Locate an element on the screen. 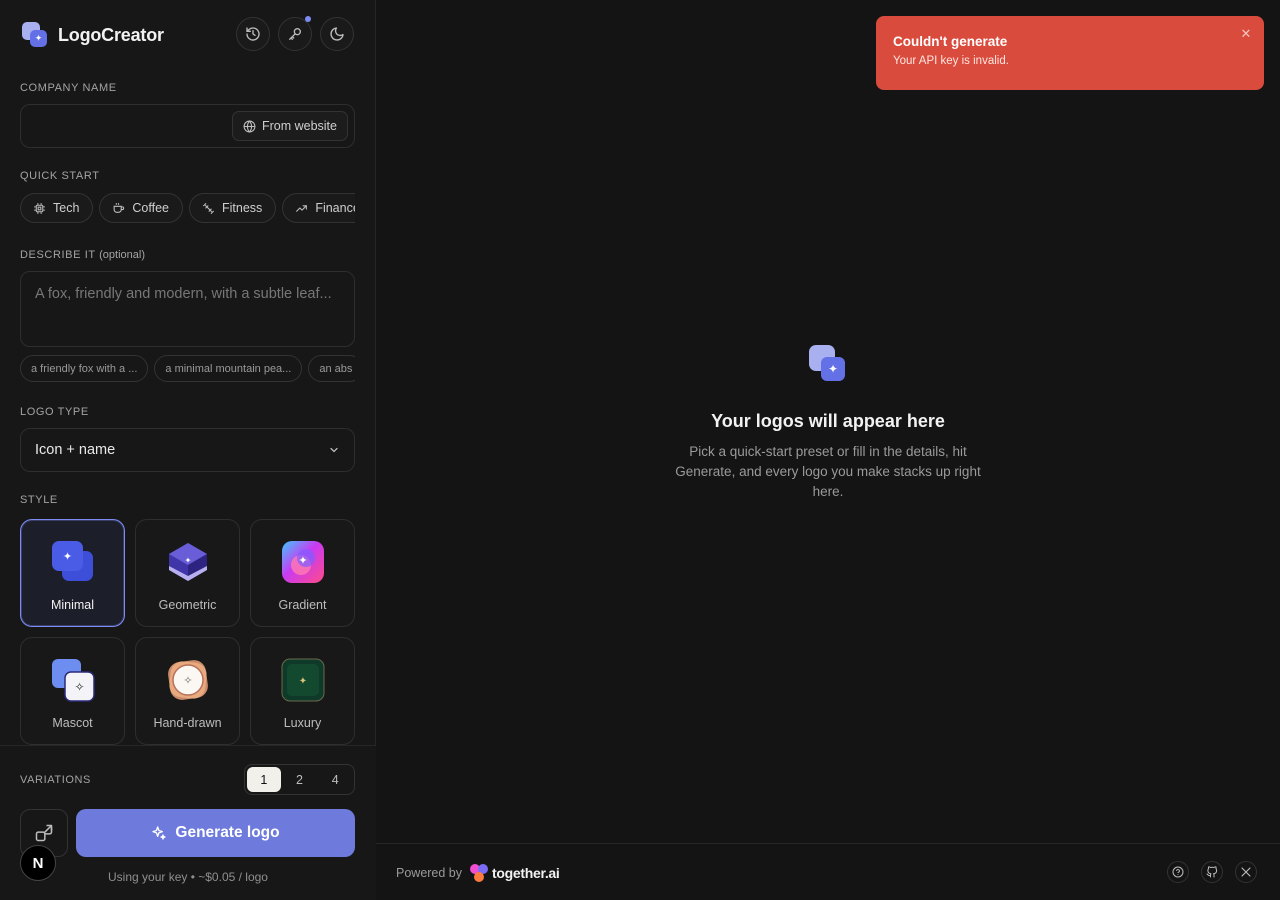  mascot-style-icon: ✧ is located at coordinates (73, 680).